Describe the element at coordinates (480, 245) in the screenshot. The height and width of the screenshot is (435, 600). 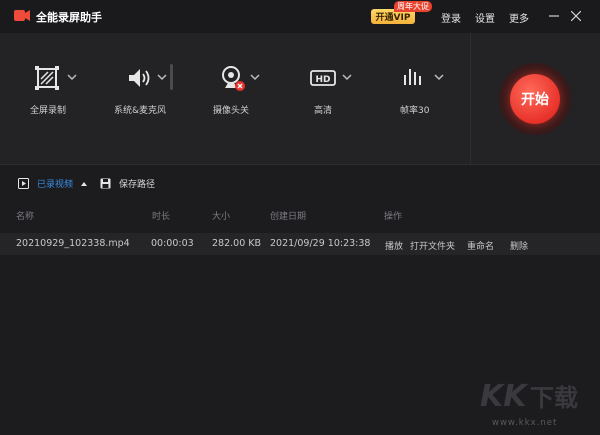
I see `rename-action: 重命名` at that location.